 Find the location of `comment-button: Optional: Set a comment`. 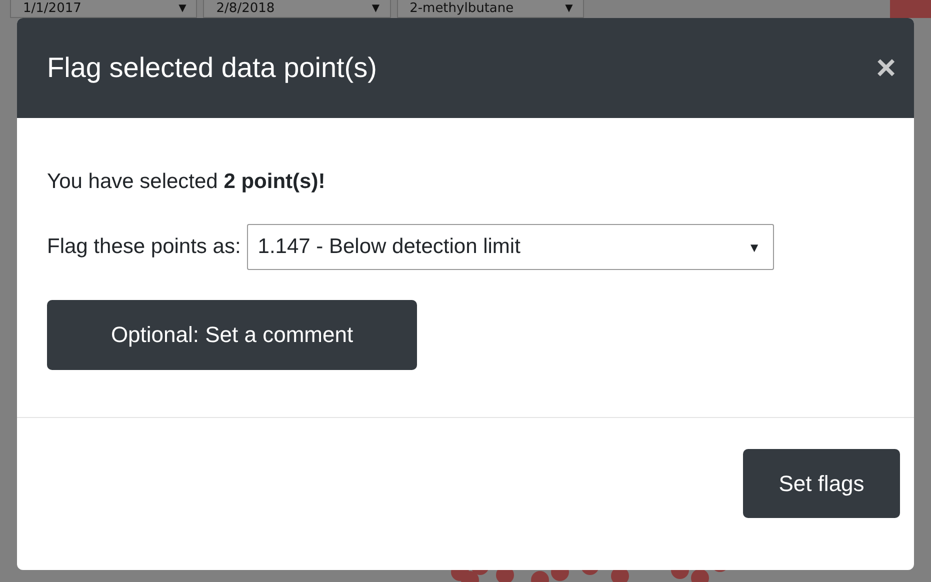

comment-button: Optional: Set a comment is located at coordinates (232, 335).